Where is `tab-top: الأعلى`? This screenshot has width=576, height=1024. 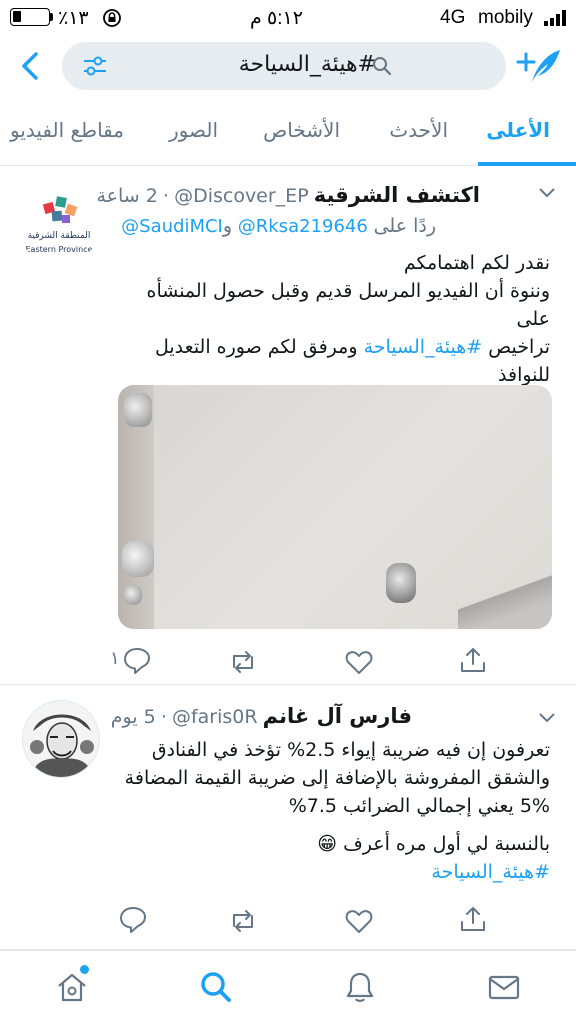 tab-top: الأعلى is located at coordinates (518, 130).